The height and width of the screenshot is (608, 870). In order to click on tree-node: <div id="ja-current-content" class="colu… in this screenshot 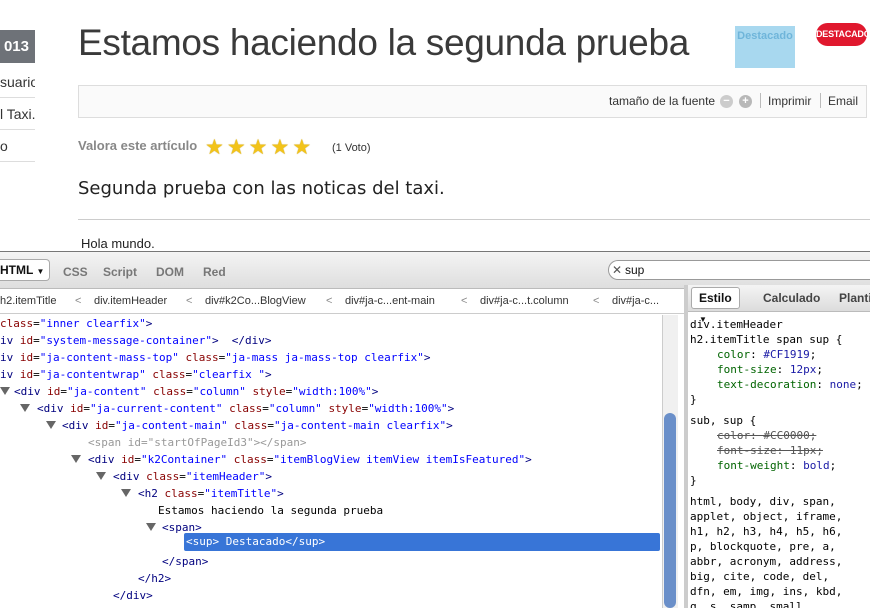, I will do `click(245, 408)`.